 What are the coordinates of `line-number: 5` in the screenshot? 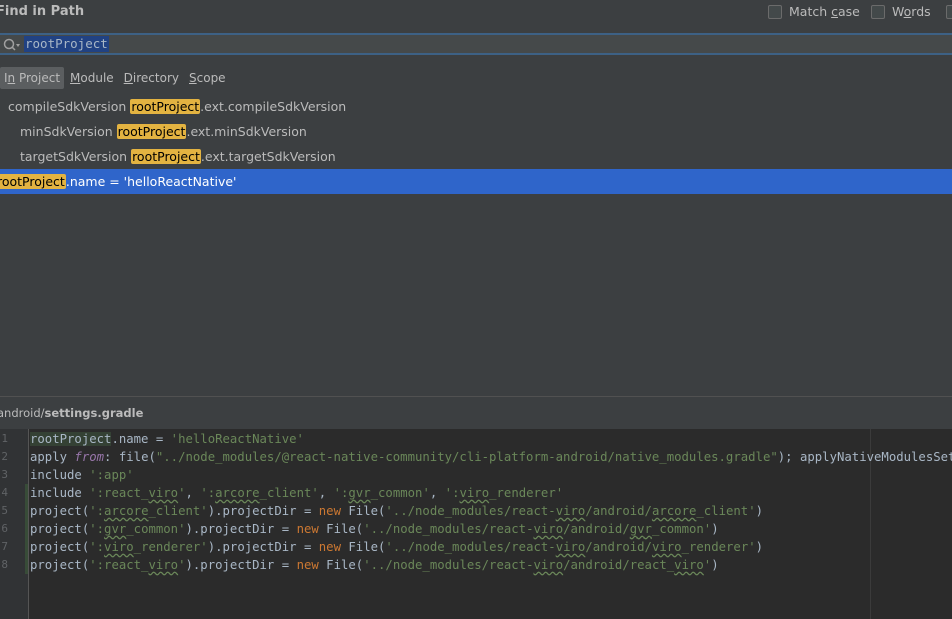 It's located at (4, 510).